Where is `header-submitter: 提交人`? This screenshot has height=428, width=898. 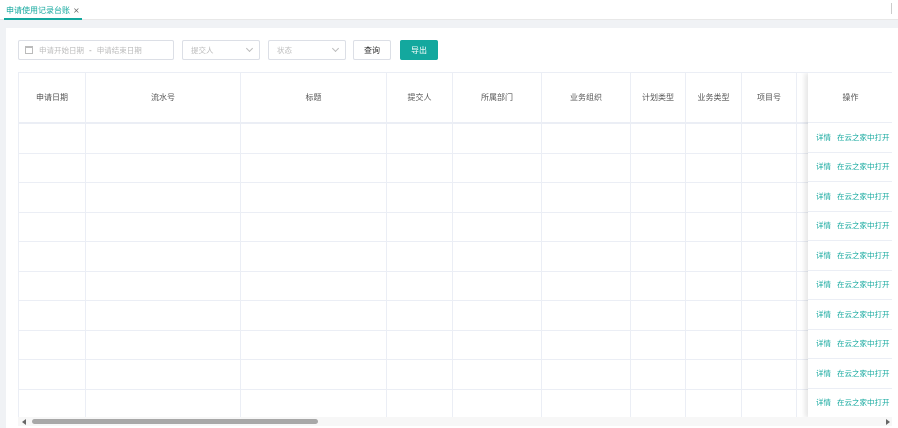
header-submitter: 提交人 is located at coordinates (419, 98).